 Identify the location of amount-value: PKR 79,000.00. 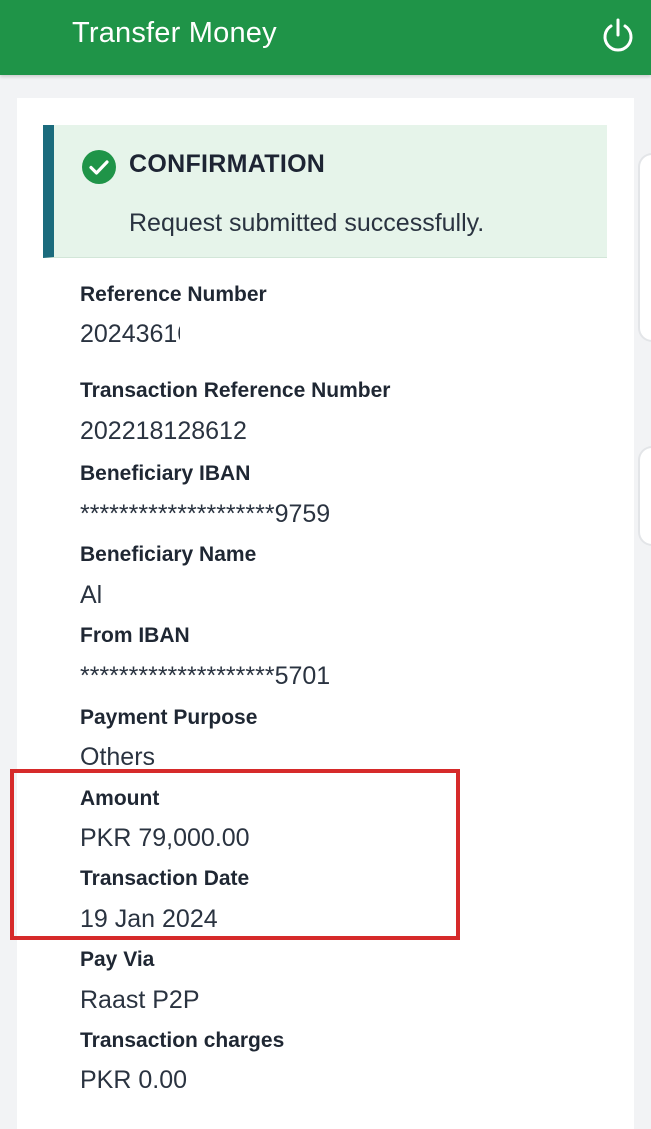
(165, 838).